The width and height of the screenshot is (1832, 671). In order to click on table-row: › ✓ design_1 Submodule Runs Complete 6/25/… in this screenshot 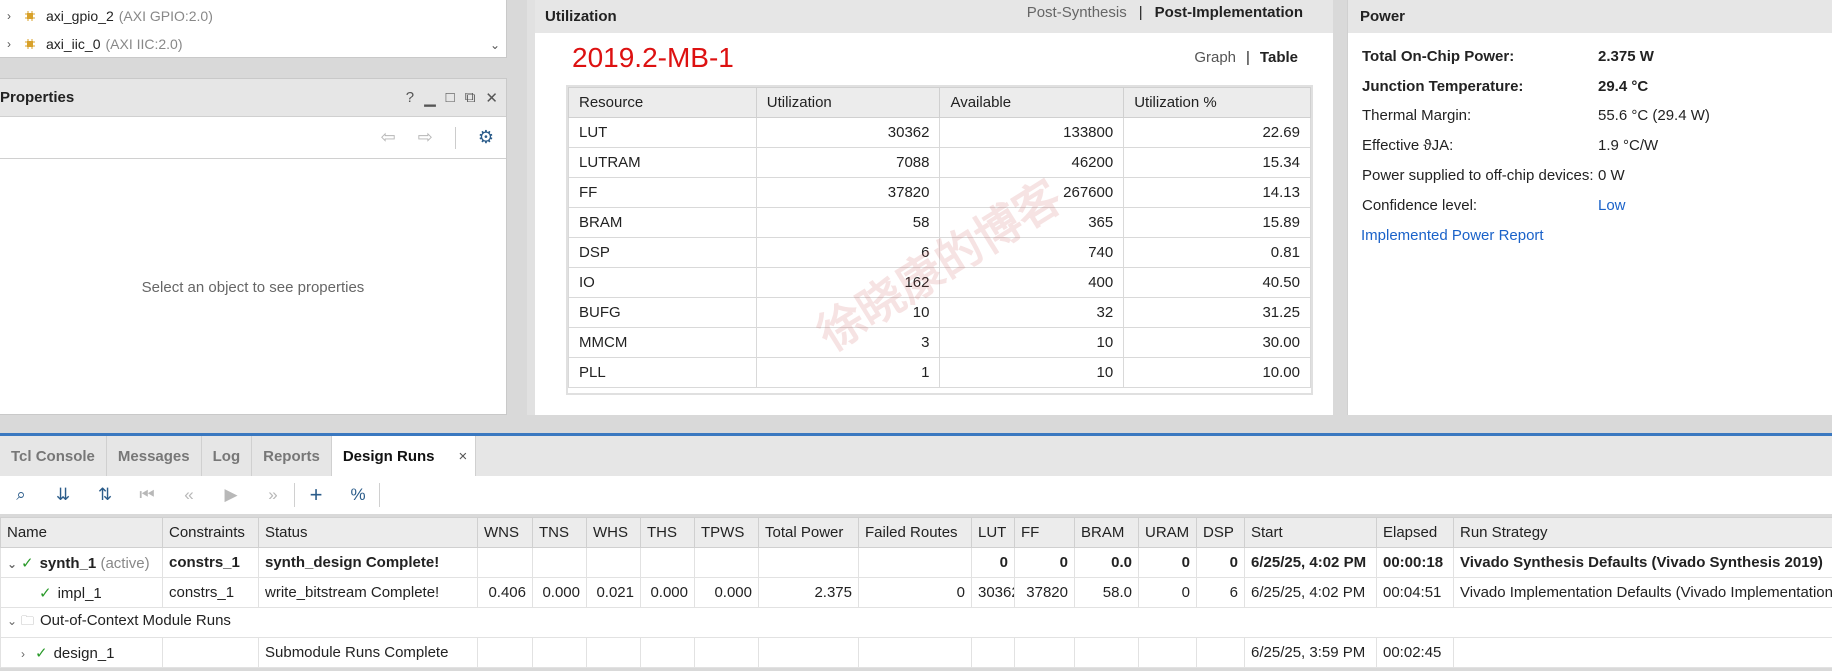, I will do `click(916, 652)`.